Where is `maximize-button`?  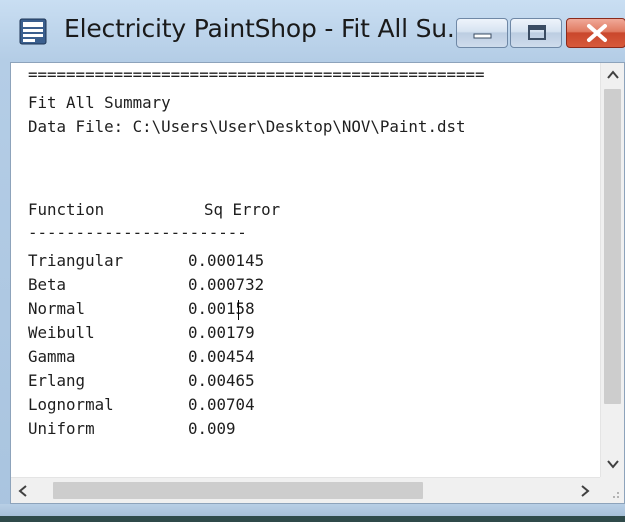
maximize-button is located at coordinates (536, 33).